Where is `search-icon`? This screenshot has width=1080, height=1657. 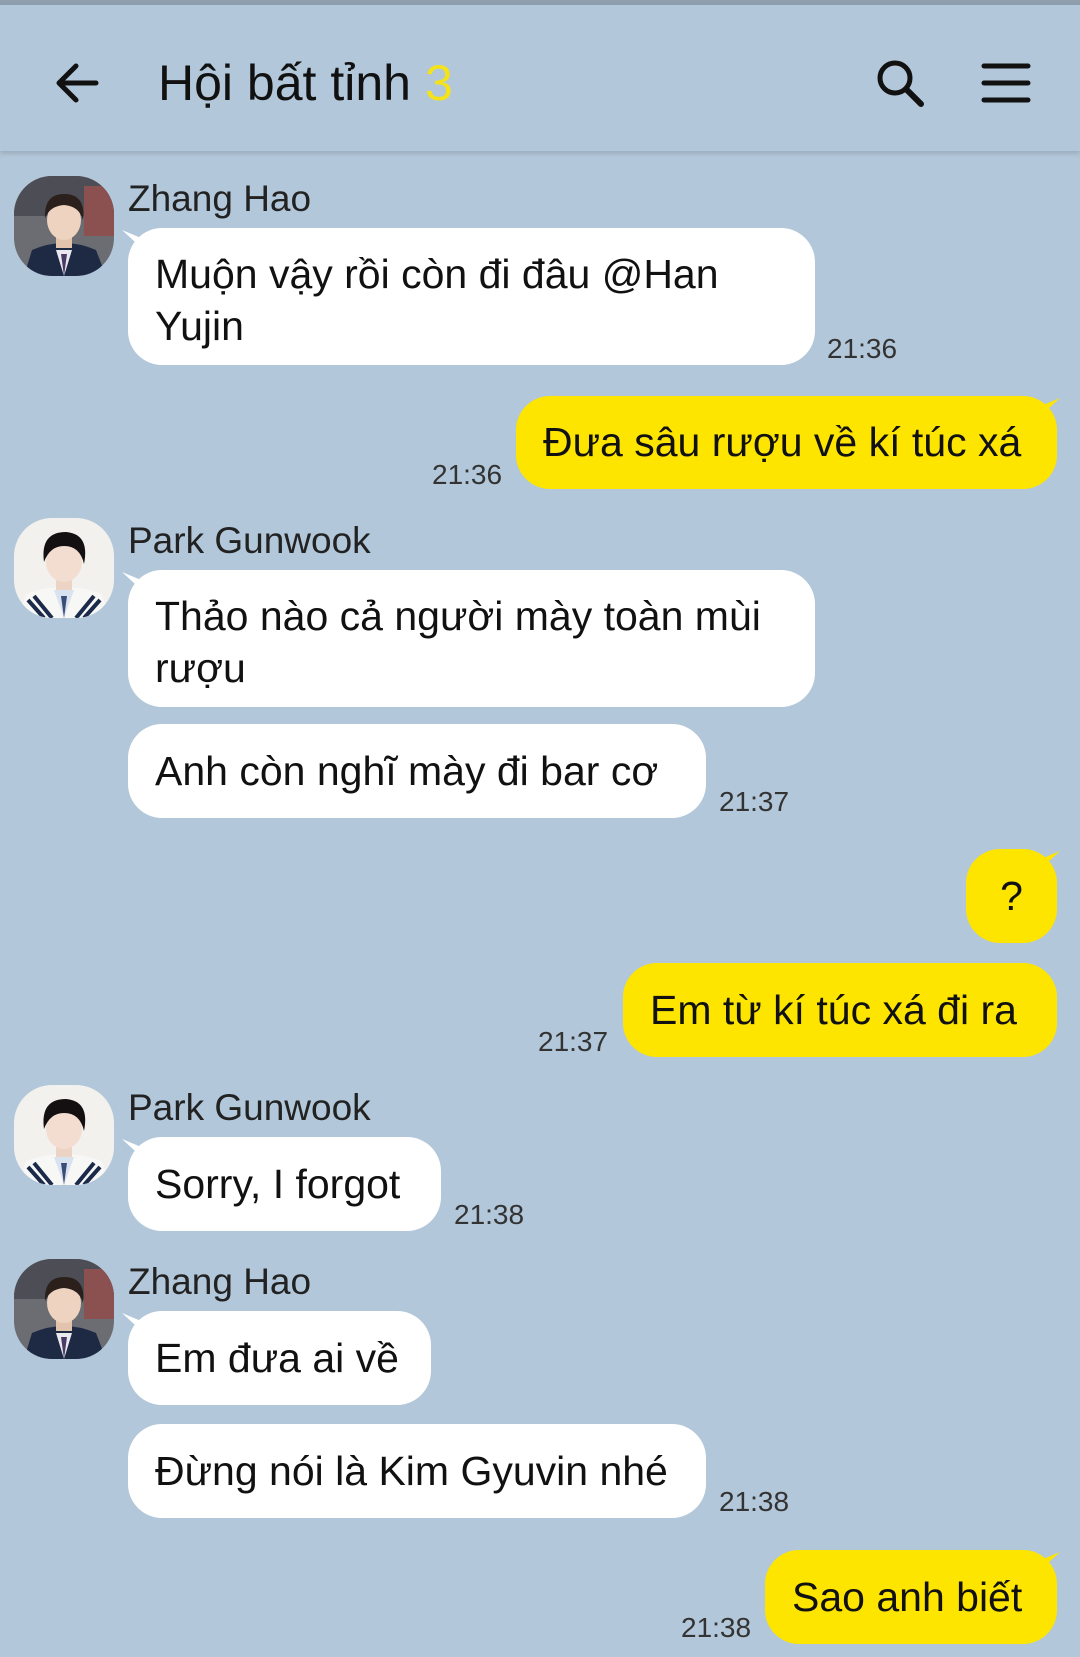
search-icon is located at coordinates (900, 83).